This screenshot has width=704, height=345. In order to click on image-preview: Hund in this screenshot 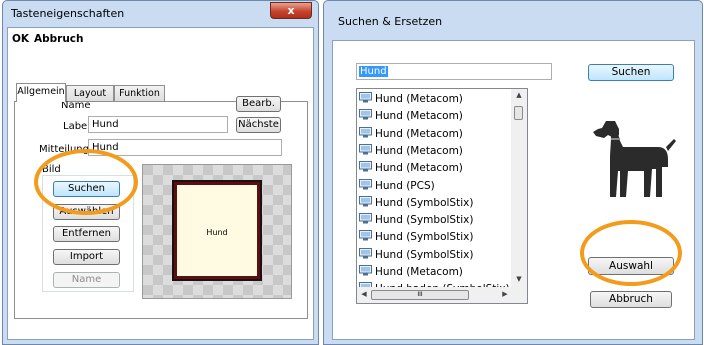, I will do `click(217, 231)`.